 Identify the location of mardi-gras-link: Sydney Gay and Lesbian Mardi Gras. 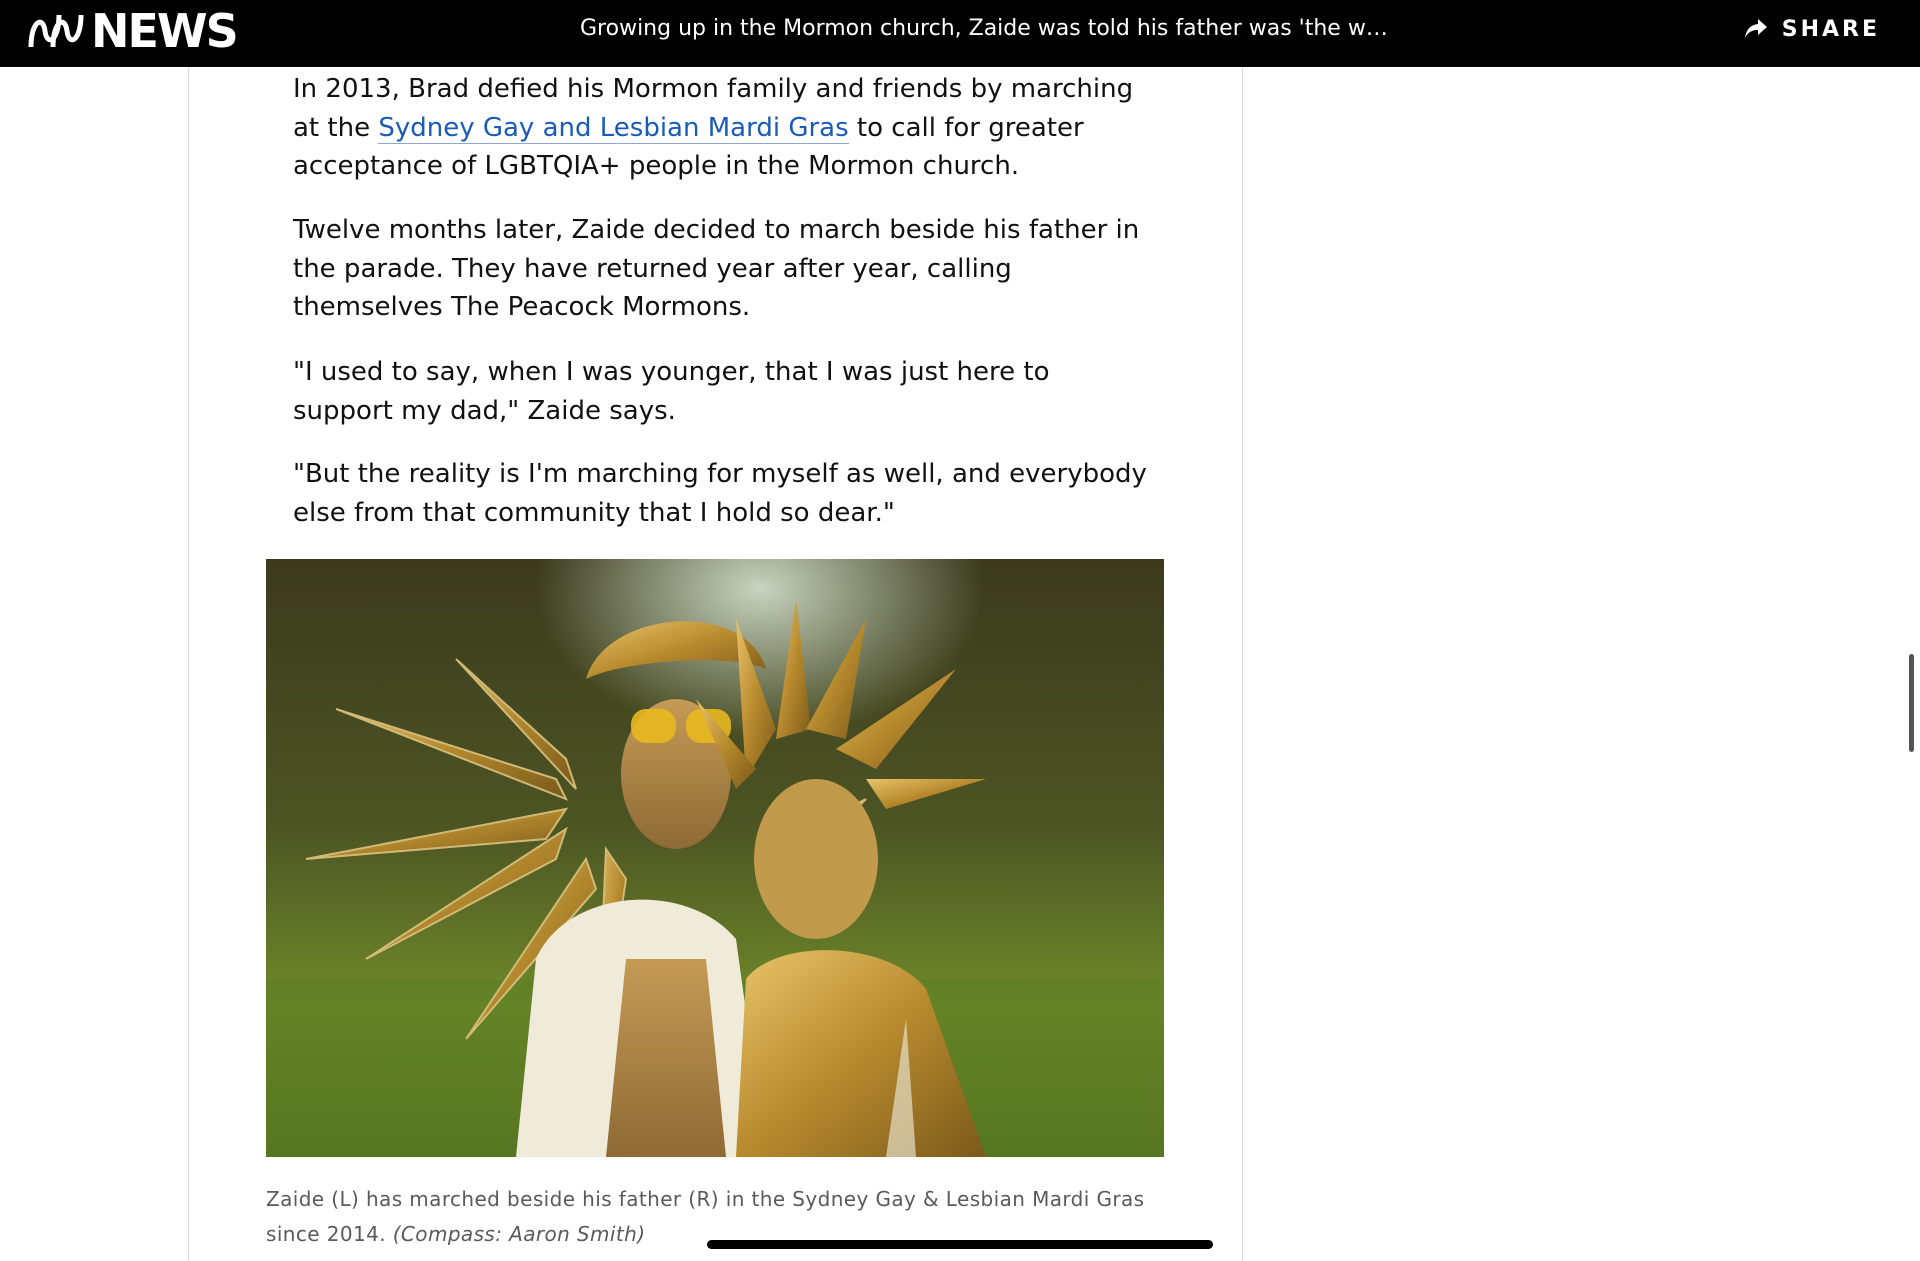
(613, 128).